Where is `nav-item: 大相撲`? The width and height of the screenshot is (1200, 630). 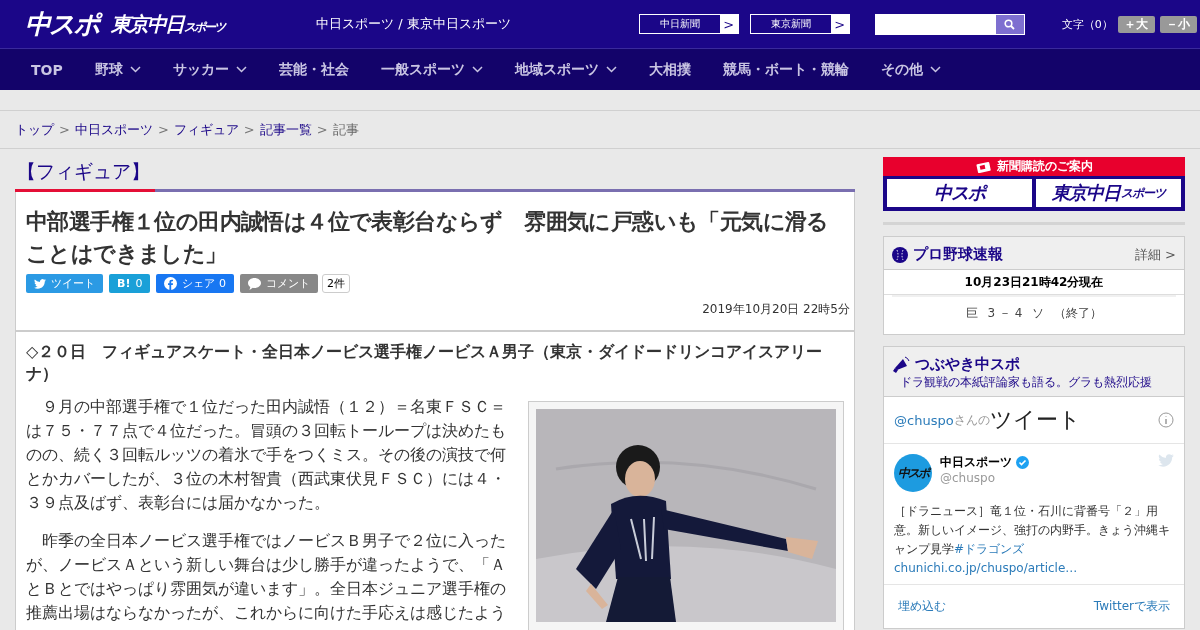
nav-item: 大相撲 is located at coordinates (669, 69).